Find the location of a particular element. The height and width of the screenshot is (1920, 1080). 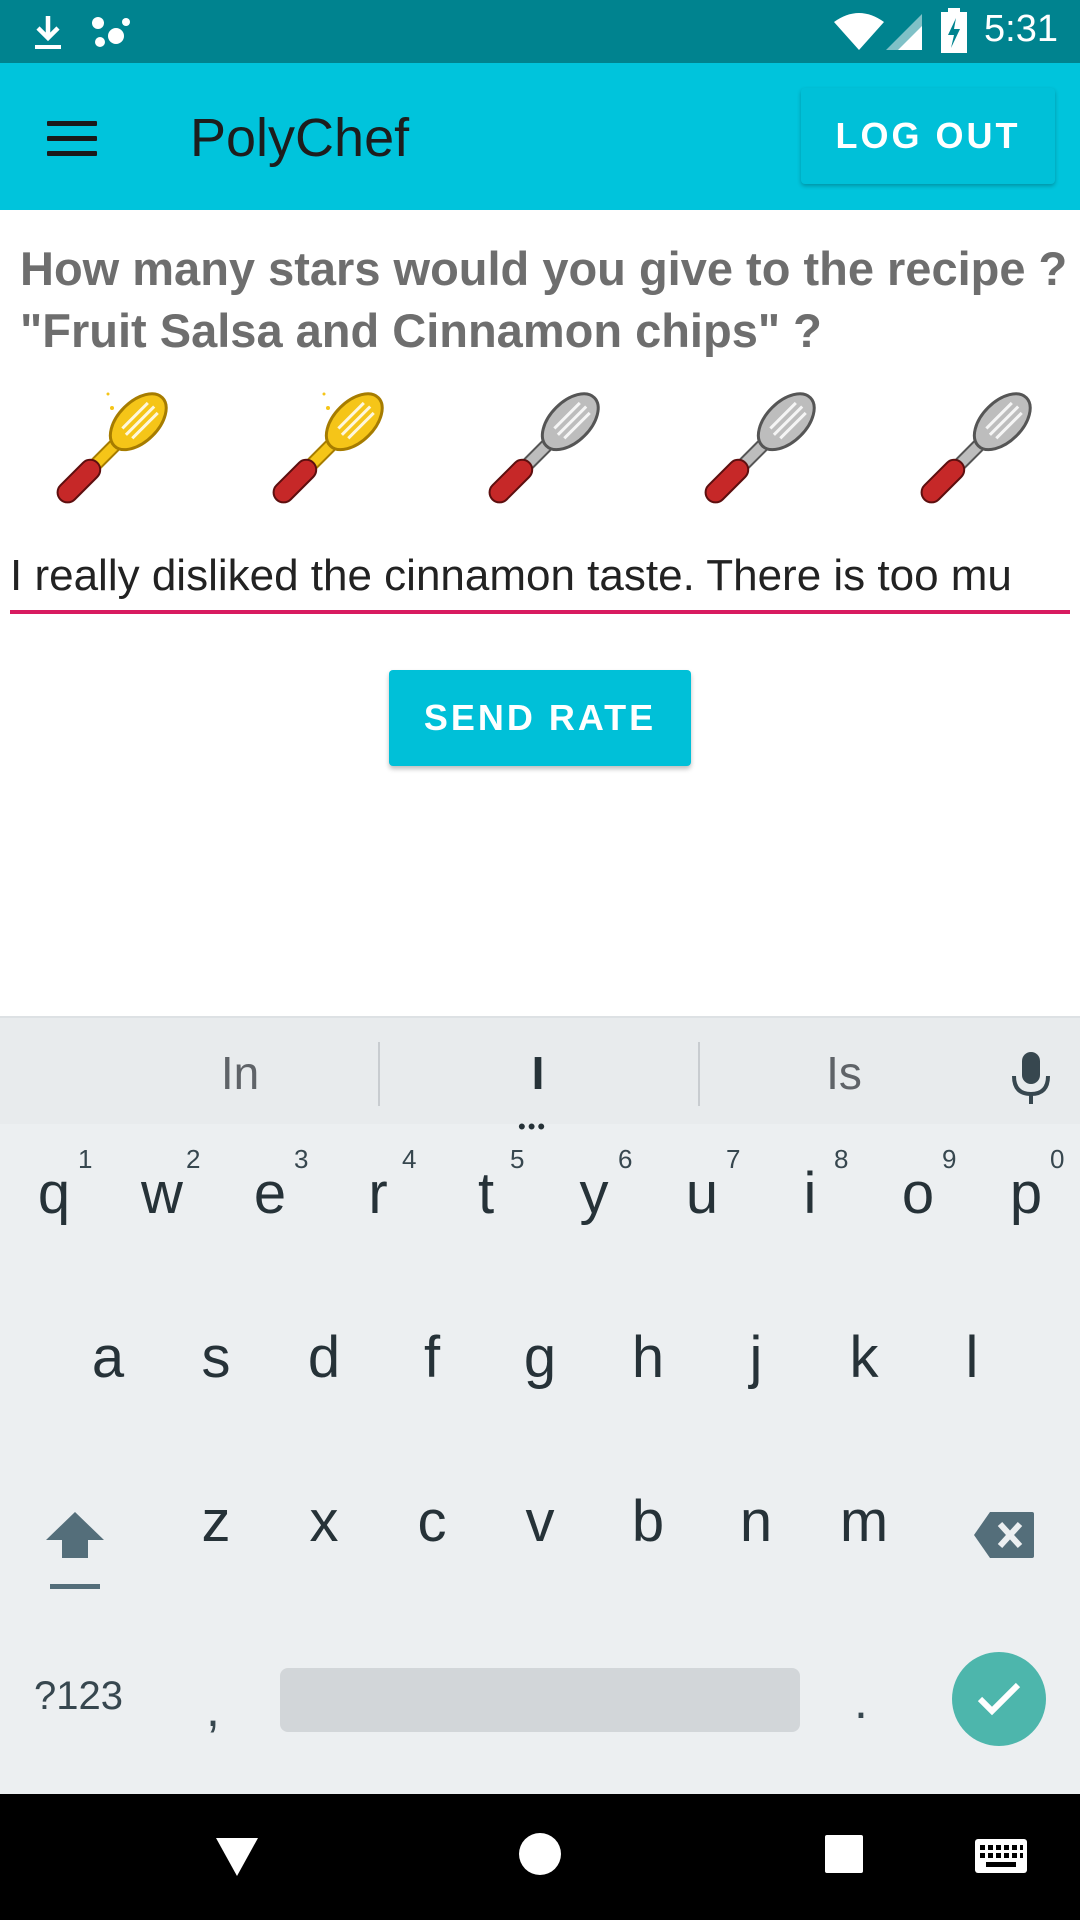

menu-icon is located at coordinates (72, 138).